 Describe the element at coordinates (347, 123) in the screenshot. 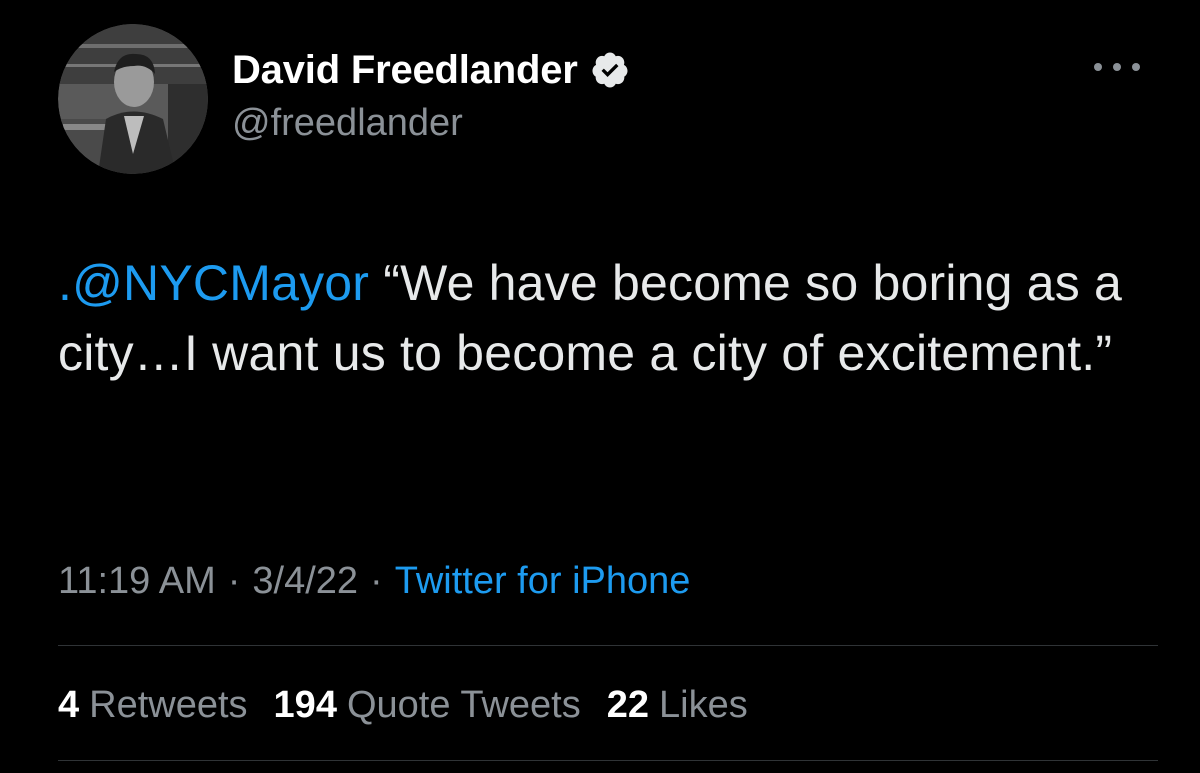

I see `author-handle: @freedlander` at that location.